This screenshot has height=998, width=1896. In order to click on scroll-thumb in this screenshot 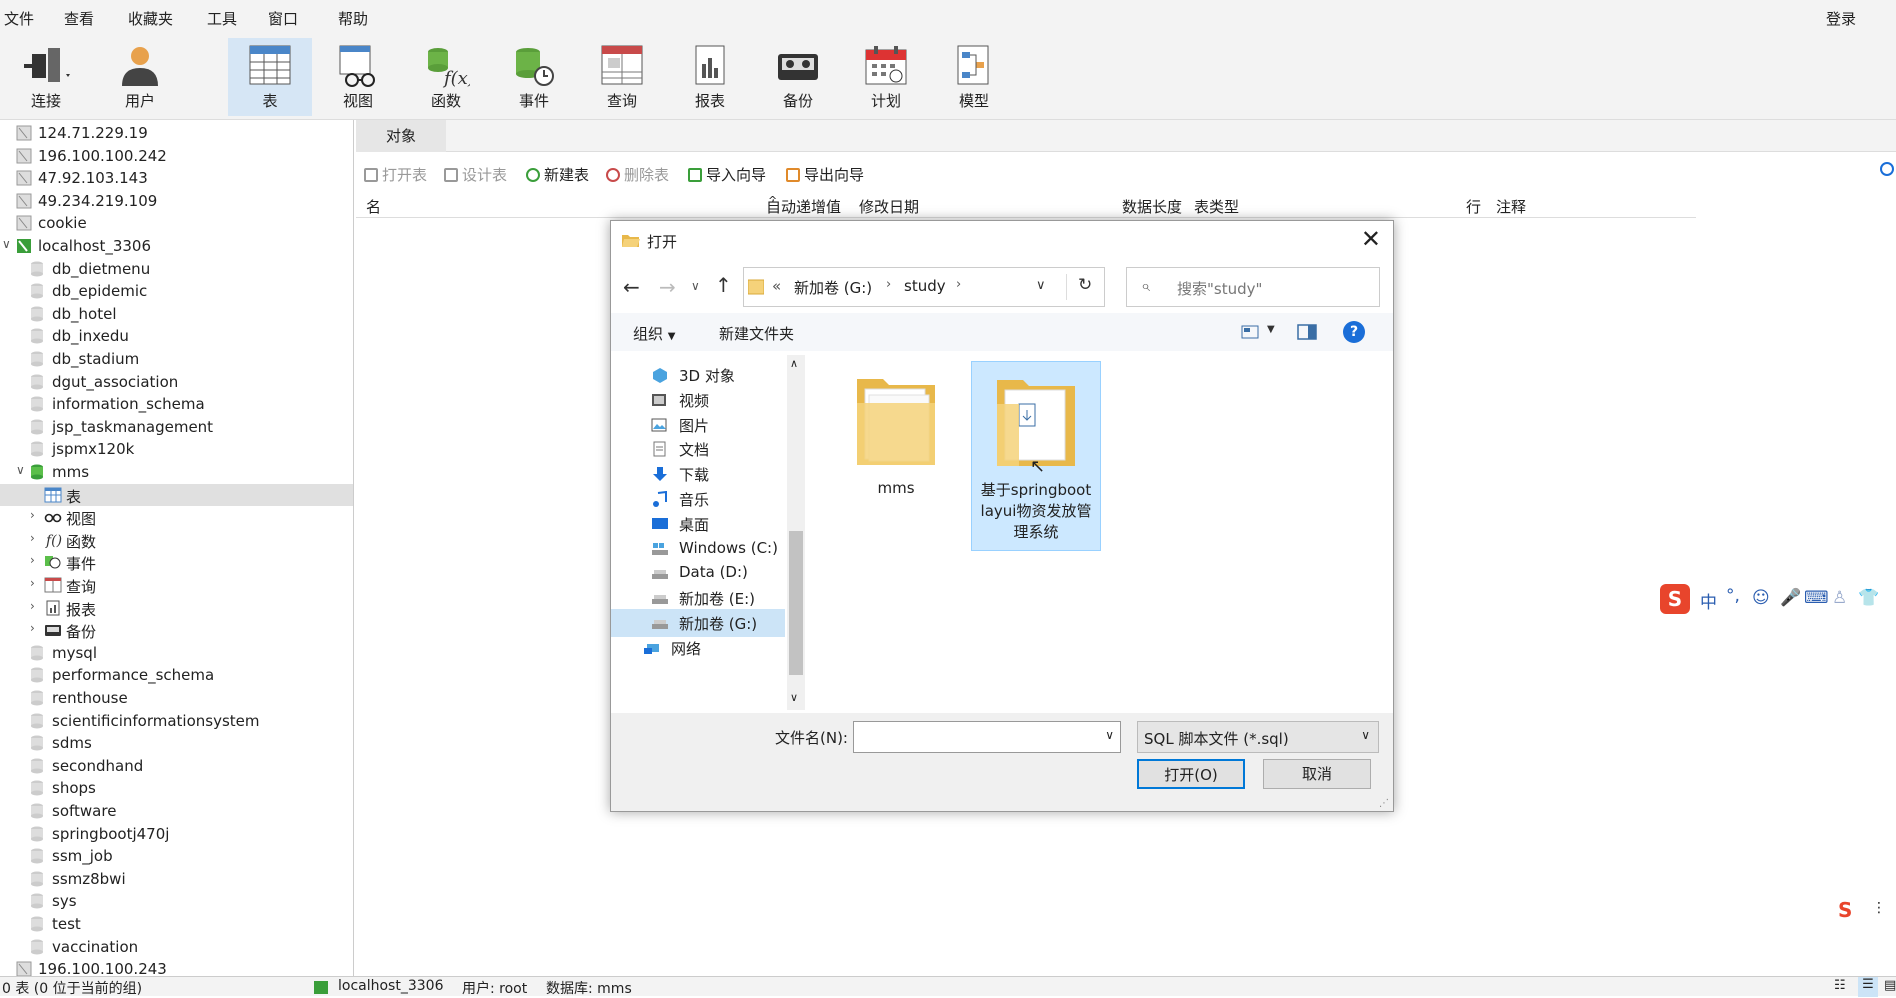, I will do `click(796, 603)`.